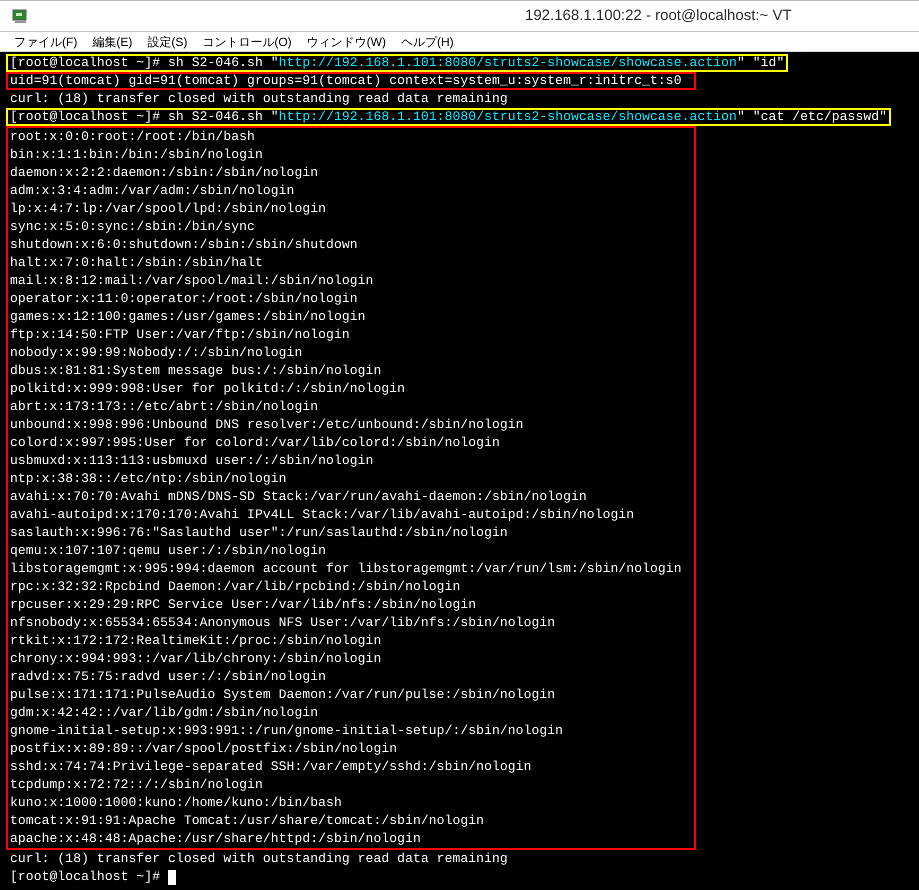 Image resolution: width=919 pixels, height=890 pixels. What do you see at coordinates (137, 785) in the screenshot?
I see `output-line: tcpdump:x:72:72::/:/sbin/nologin` at bounding box center [137, 785].